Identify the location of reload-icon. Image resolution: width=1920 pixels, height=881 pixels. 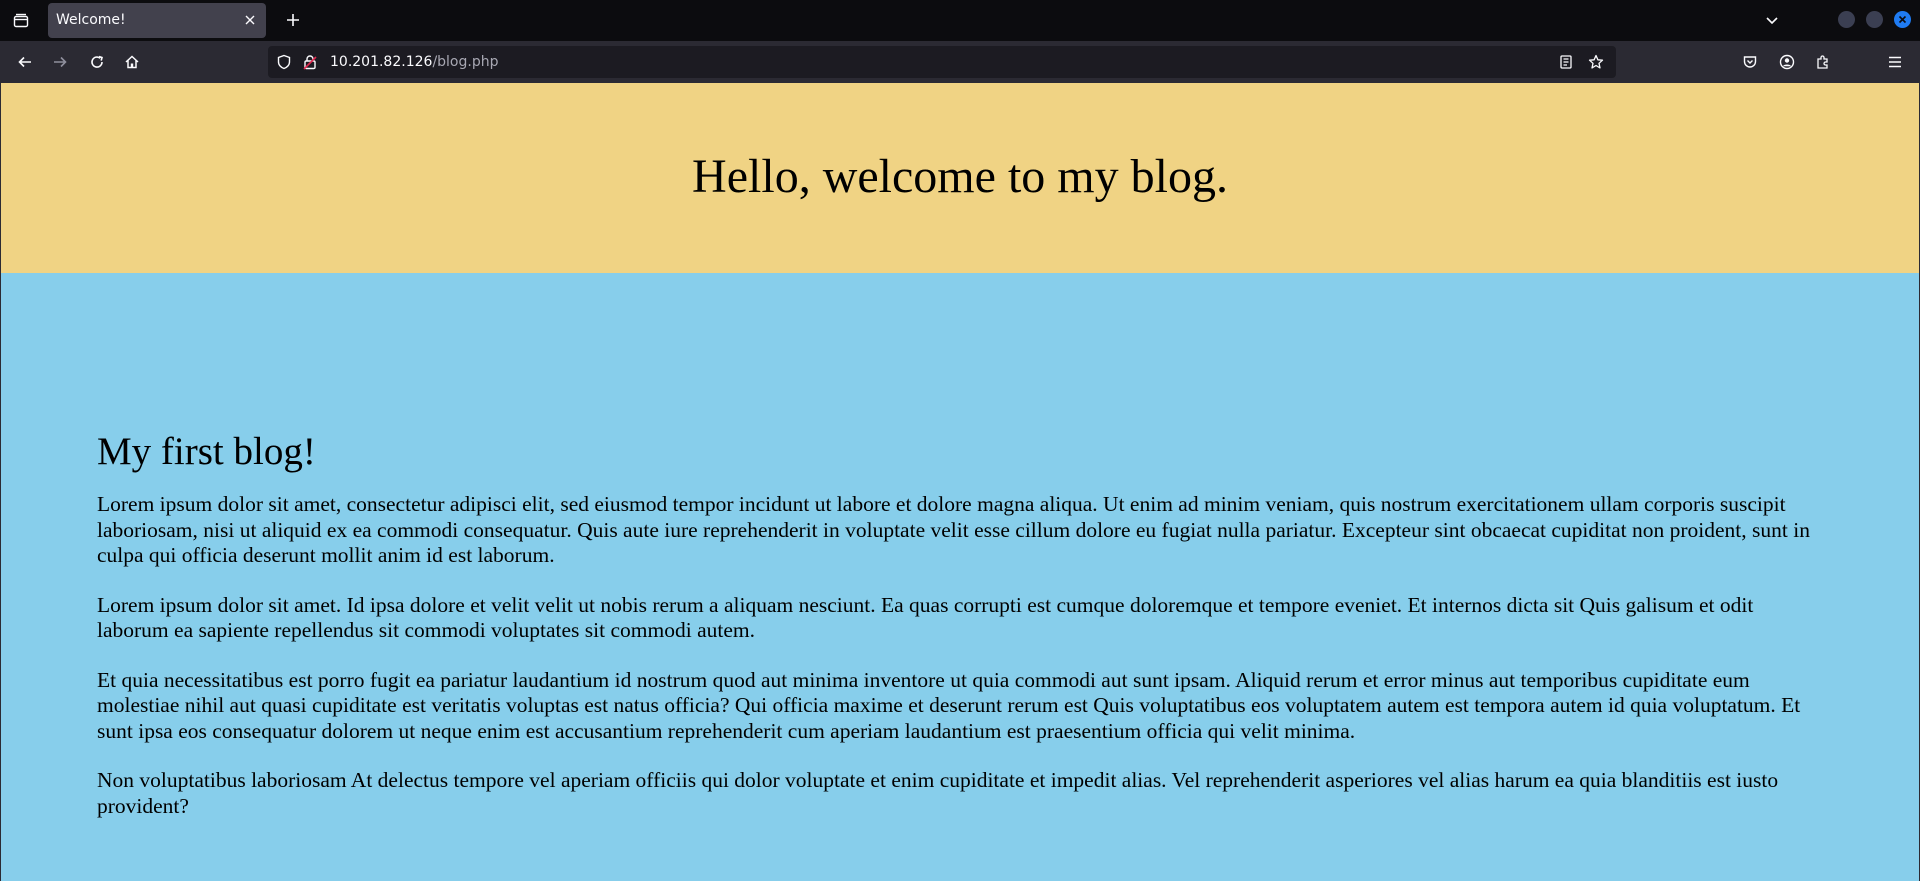
(97, 62).